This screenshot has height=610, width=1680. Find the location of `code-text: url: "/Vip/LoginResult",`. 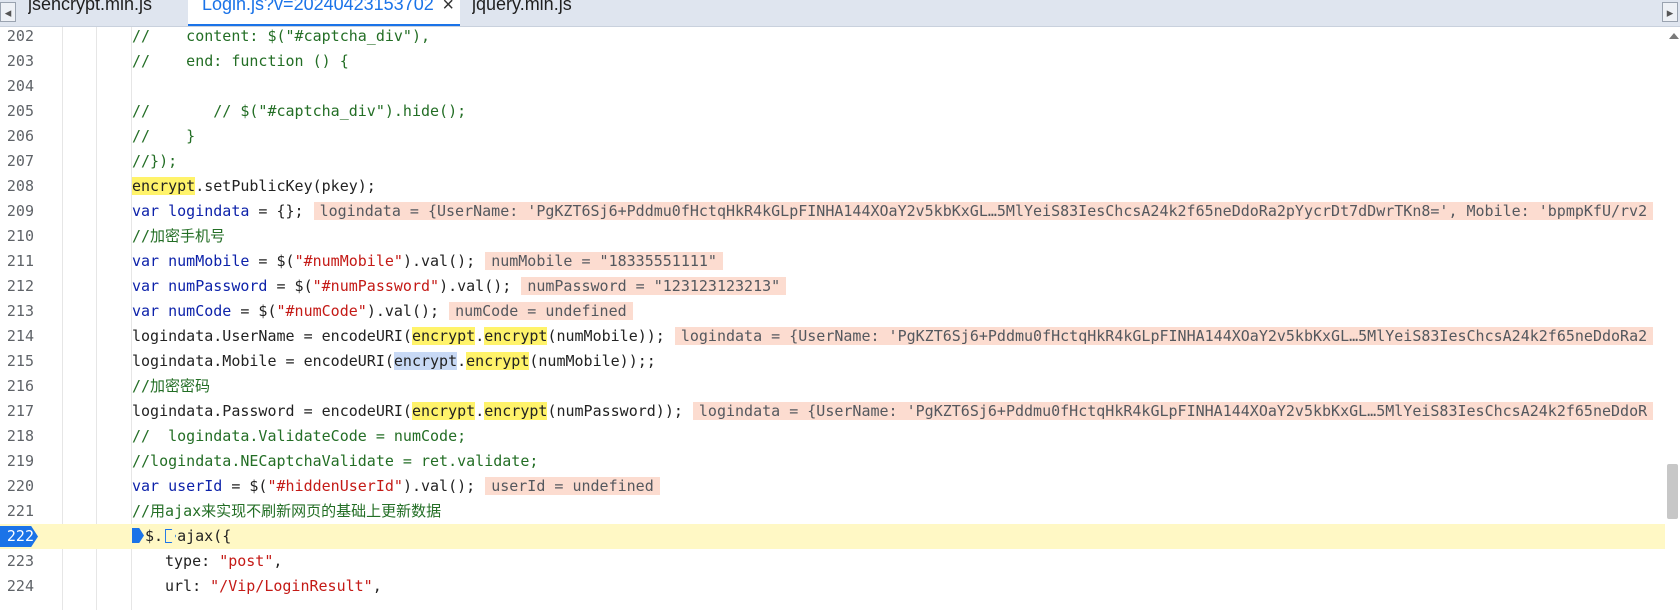

code-text: url: "/Vip/LoginResult", is located at coordinates (273, 586).